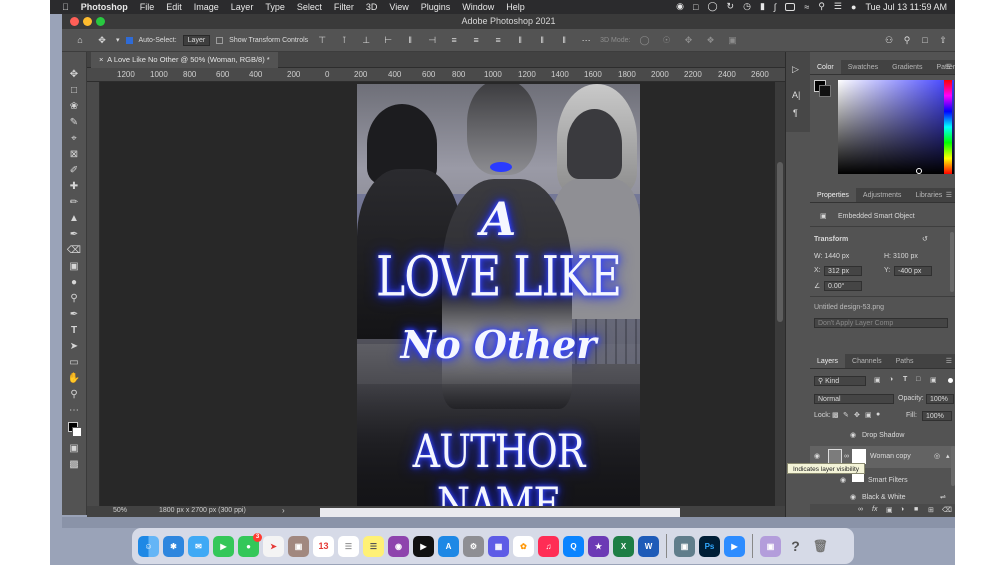 The width and height of the screenshot is (1005, 565). What do you see at coordinates (948, 457) in the screenshot?
I see `collapse-effects-icon: ▴` at bounding box center [948, 457].